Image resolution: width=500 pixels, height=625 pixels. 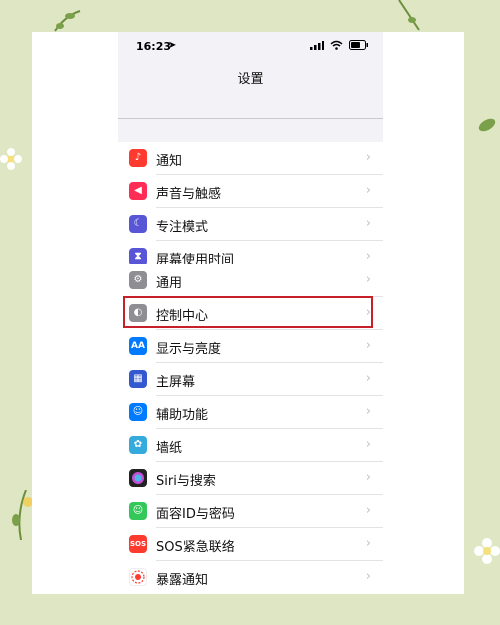 What do you see at coordinates (250, 577) in the screenshot?
I see `settings-item-exposure: 暴露通知 ›` at bounding box center [250, 577].